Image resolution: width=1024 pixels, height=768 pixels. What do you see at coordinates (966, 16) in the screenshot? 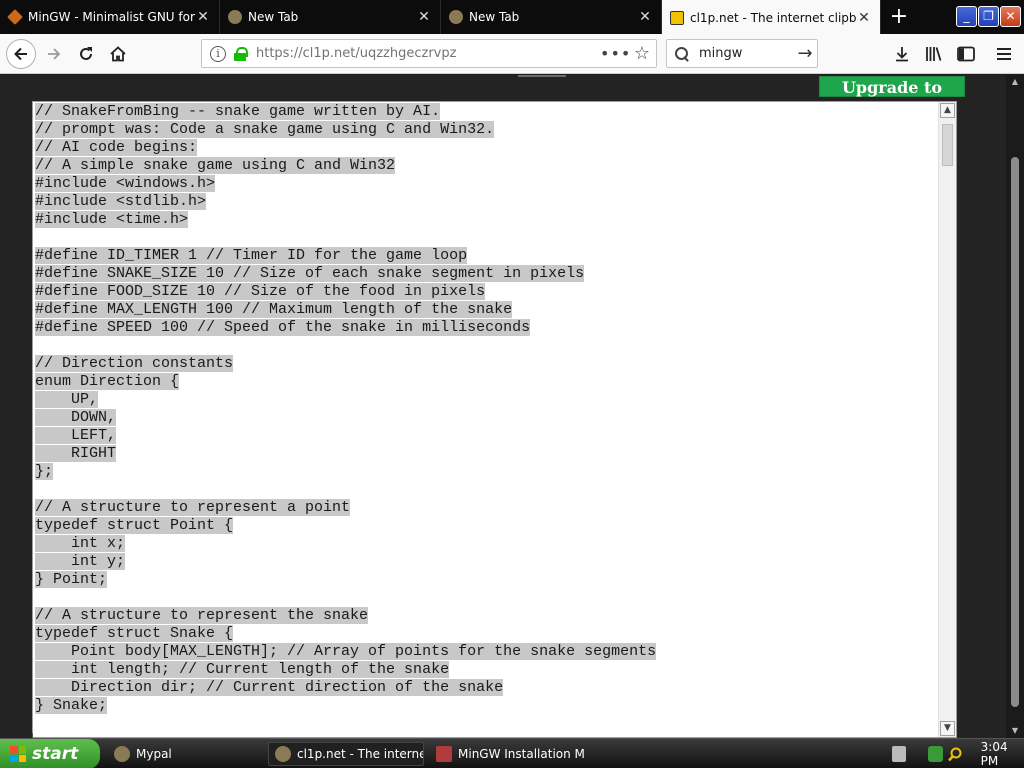
I see `minimize-button: _` at bounding box center [966, 16].